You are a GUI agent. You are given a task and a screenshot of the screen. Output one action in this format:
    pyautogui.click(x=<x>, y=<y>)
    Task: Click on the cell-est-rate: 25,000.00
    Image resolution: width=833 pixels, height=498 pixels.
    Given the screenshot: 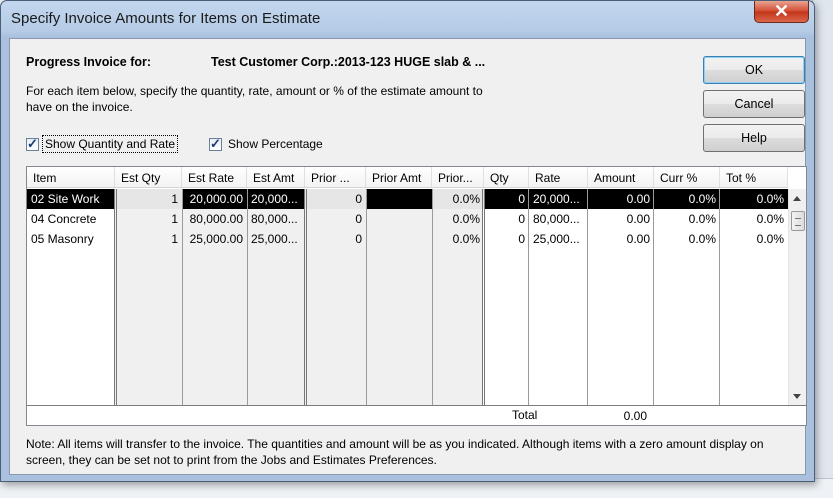 What is the action you would take?
    pyautogui.click(x=216, y=239)
    